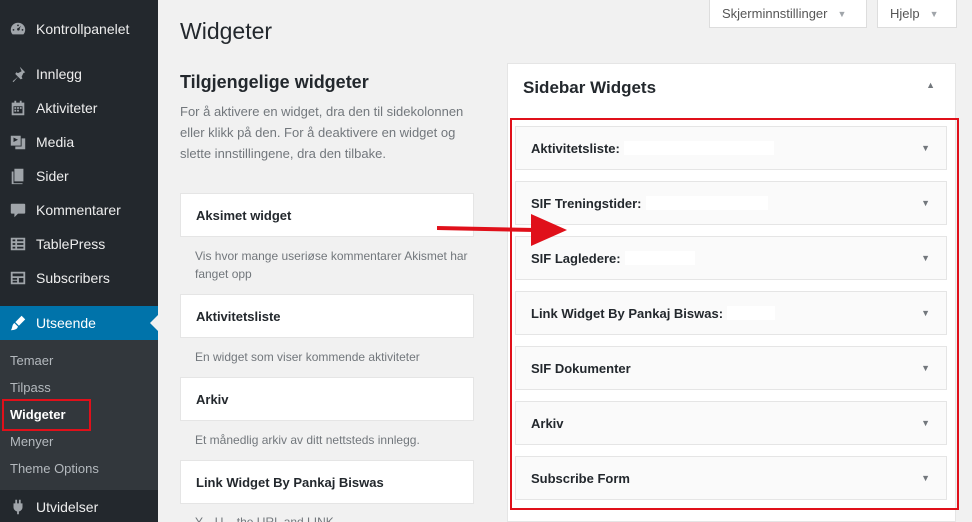  Describe the element at coordinates (30, 387) in the screenshot. I see `submenu-item-customize: Tilpass` at that location.